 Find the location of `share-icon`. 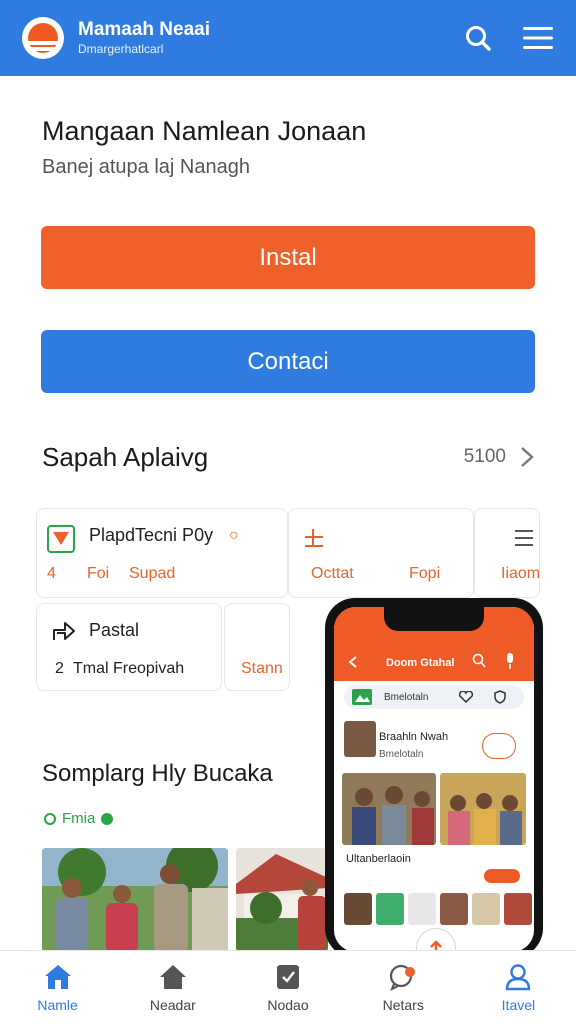

share-icon is located at coordinates (64, 631).